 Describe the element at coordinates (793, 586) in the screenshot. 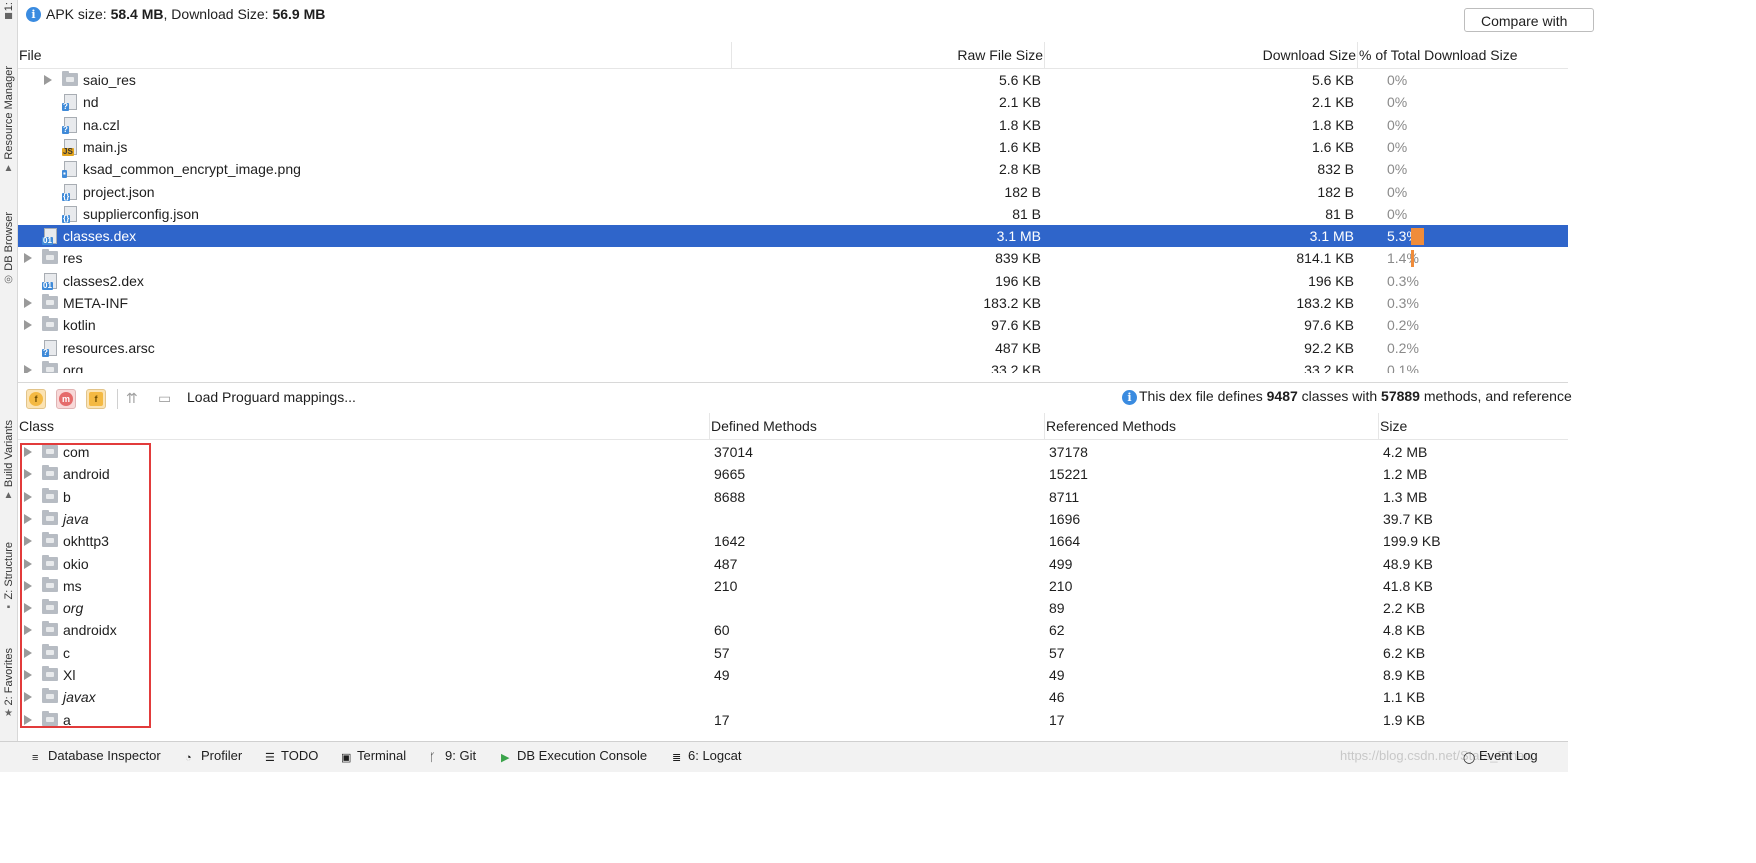

I see `class-row: ms 210 210 41.8 KB` at that location.